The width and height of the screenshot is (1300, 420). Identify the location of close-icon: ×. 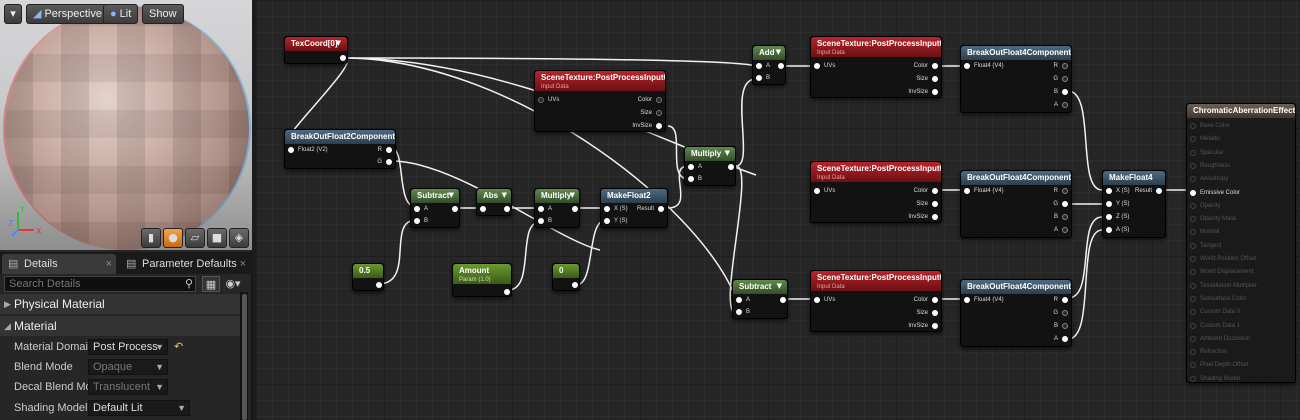
(243, 264).